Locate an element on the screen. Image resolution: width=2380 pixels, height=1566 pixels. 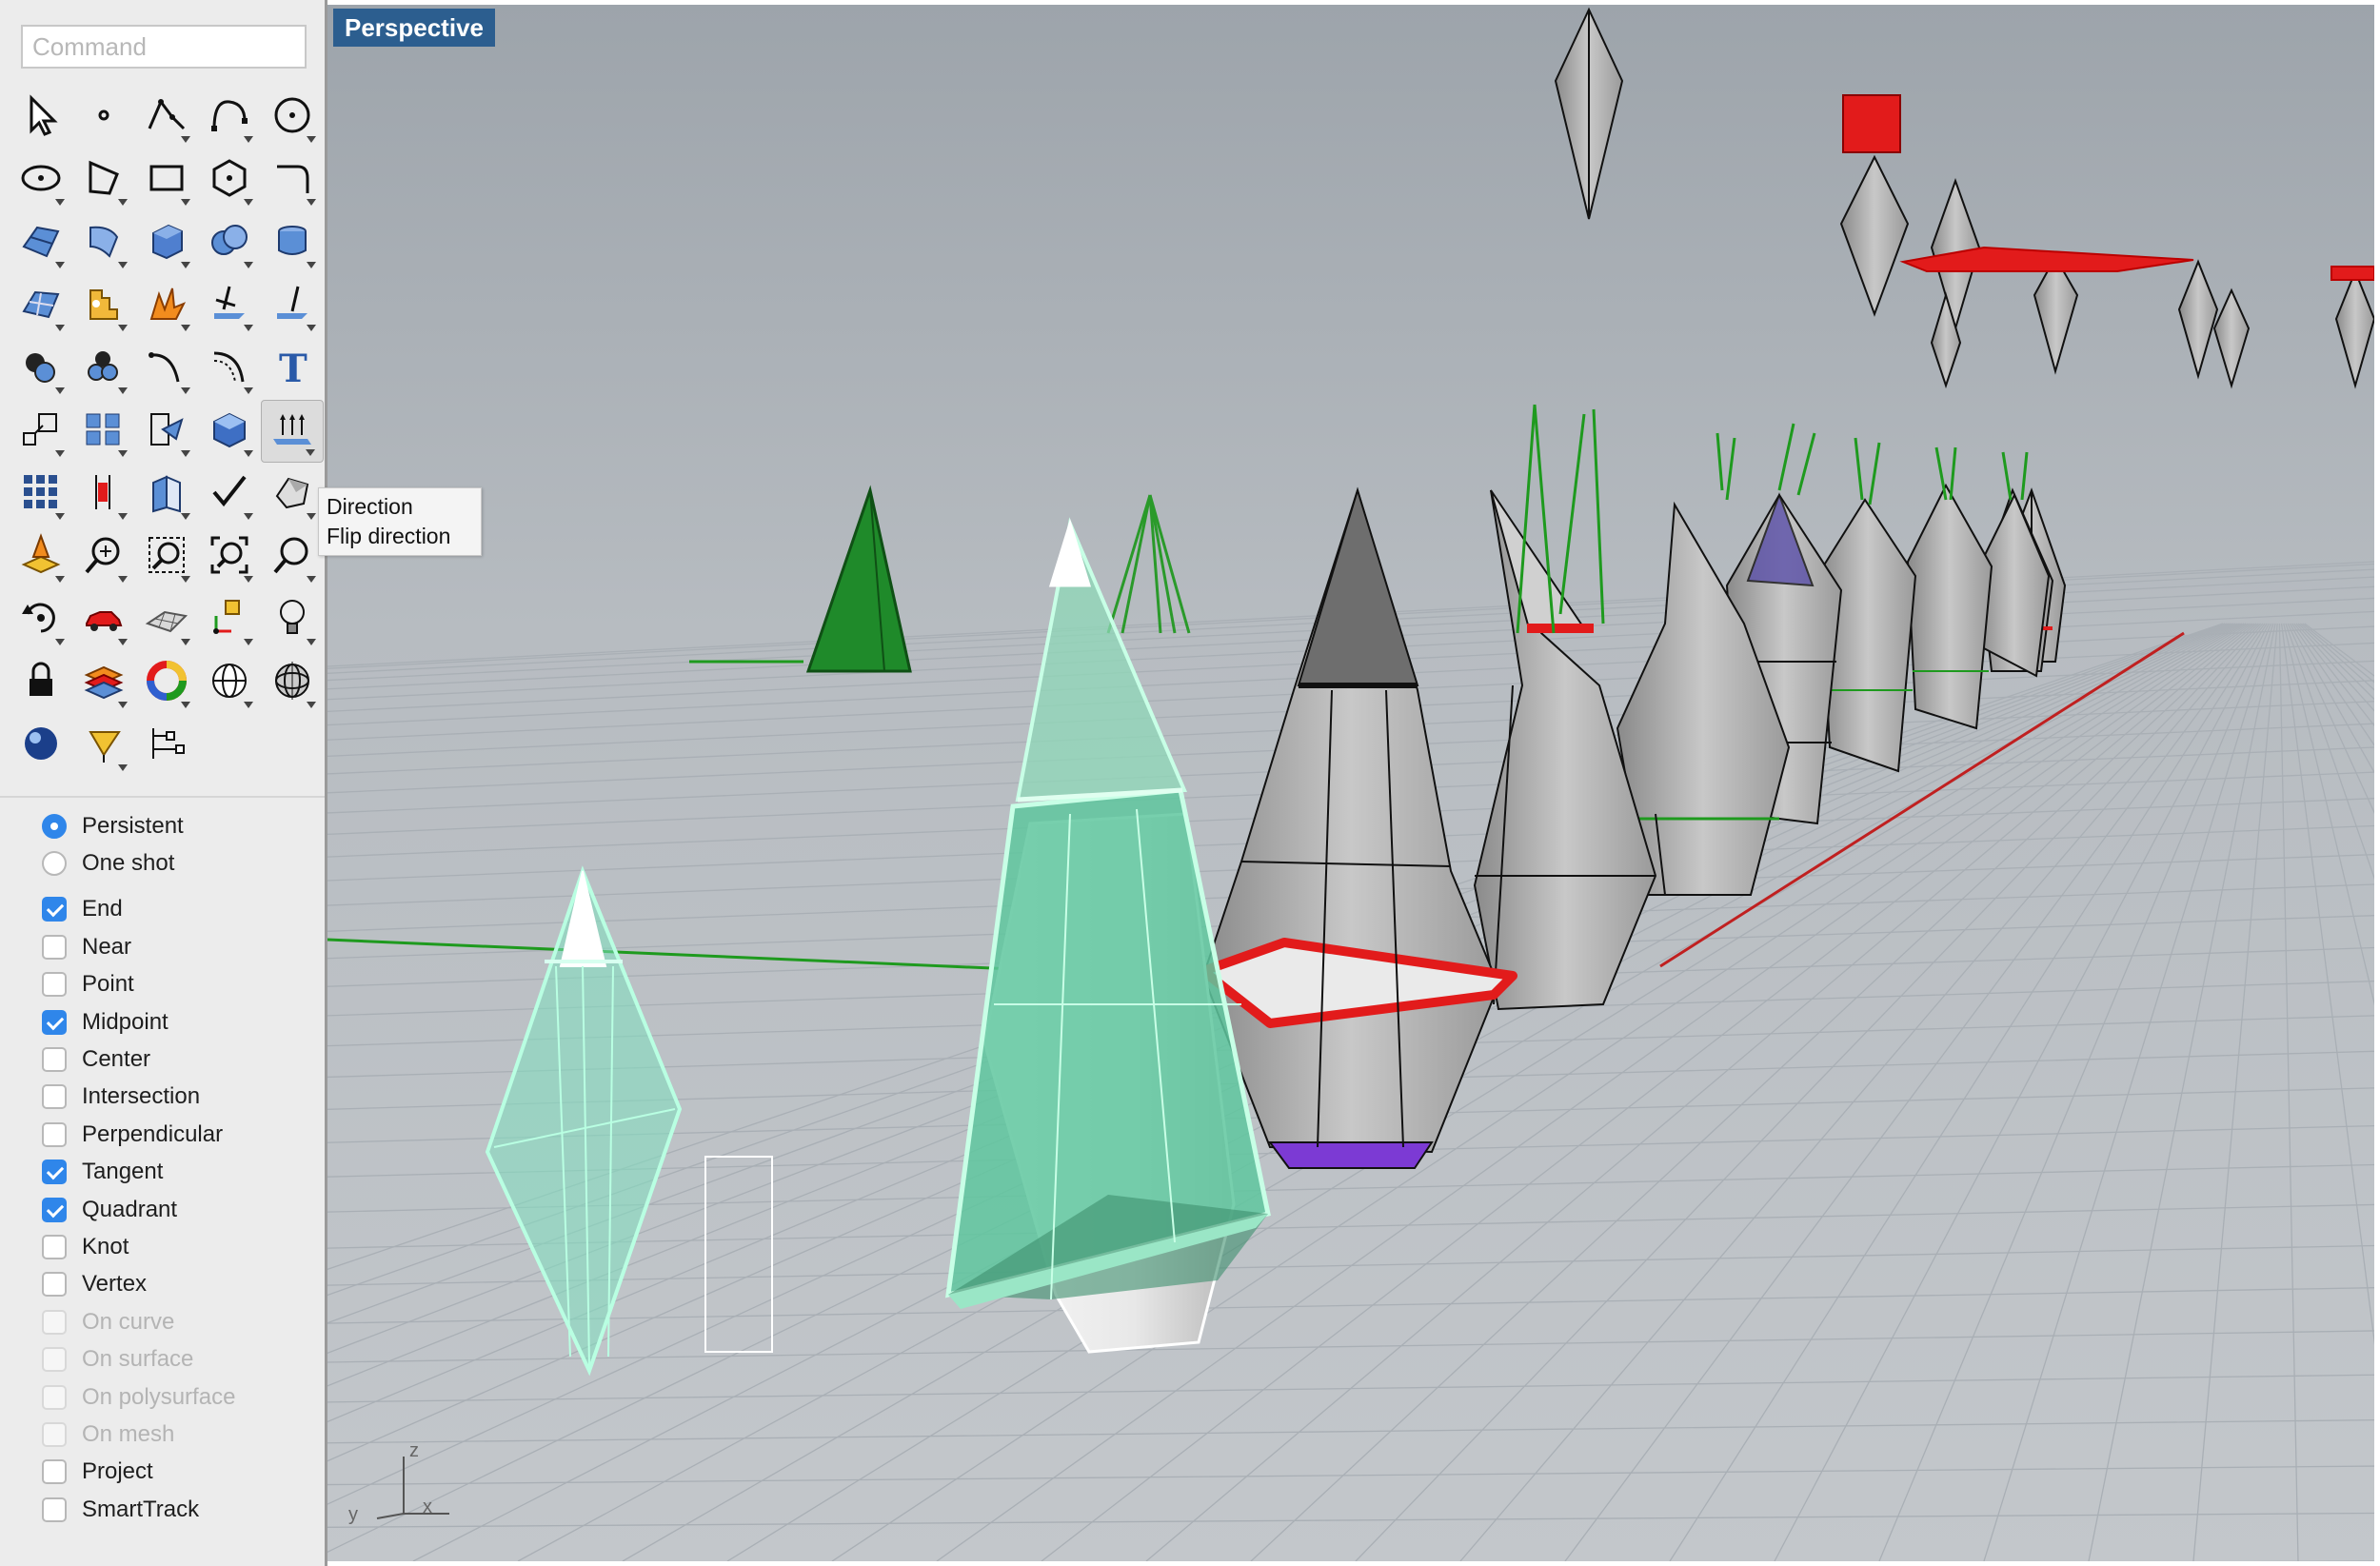
group-circles-button is located at coordinates (103, 369).